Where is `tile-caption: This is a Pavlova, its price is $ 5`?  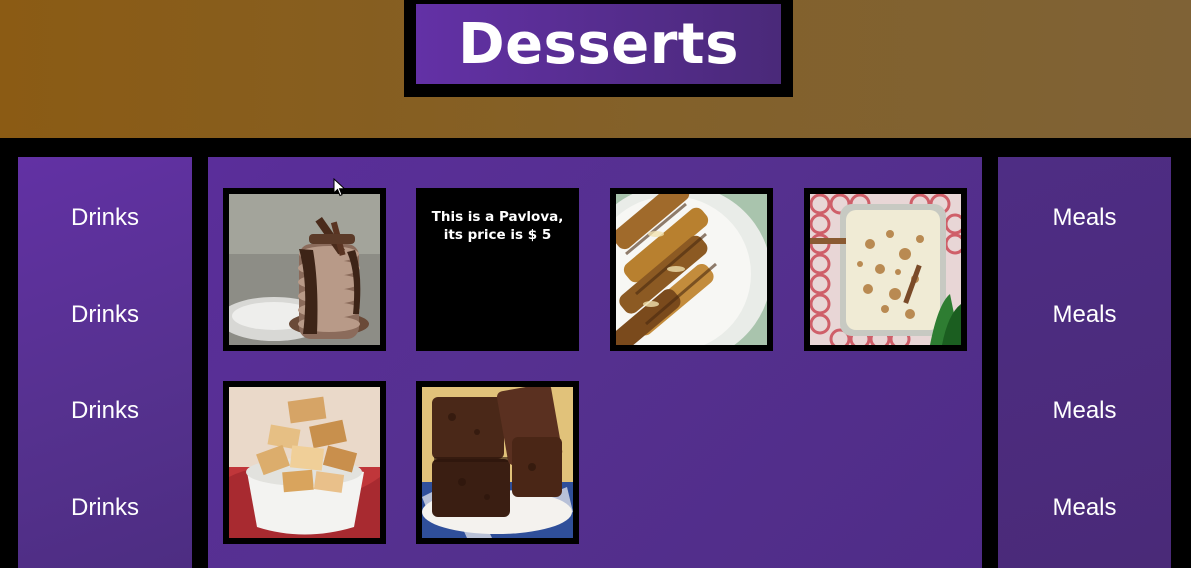 tile-caption: This is a Pavlova, its price is $ 5 is located at coordinates (497, 226).